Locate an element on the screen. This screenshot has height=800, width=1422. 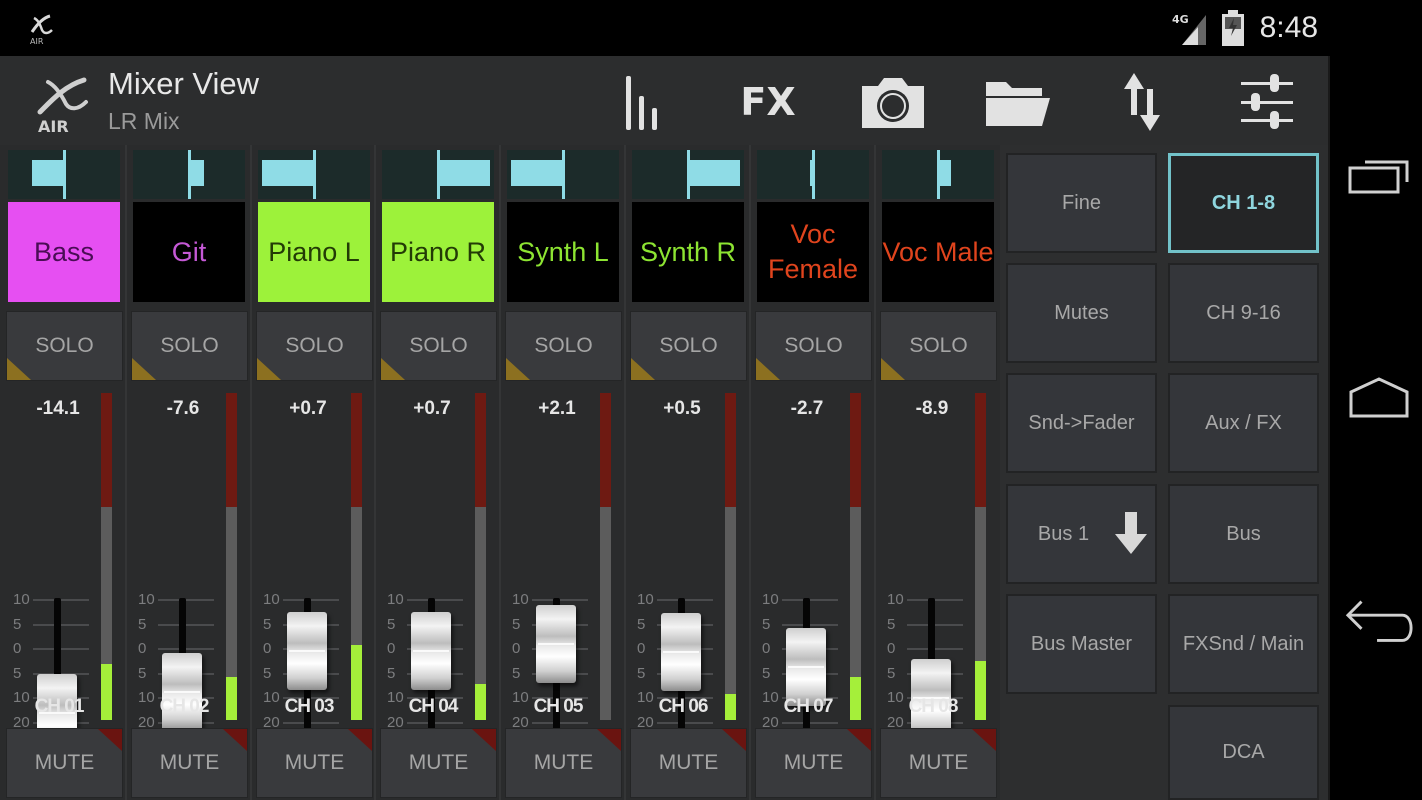
view-button-dca: DCA is located at coordinates (1243, 752).